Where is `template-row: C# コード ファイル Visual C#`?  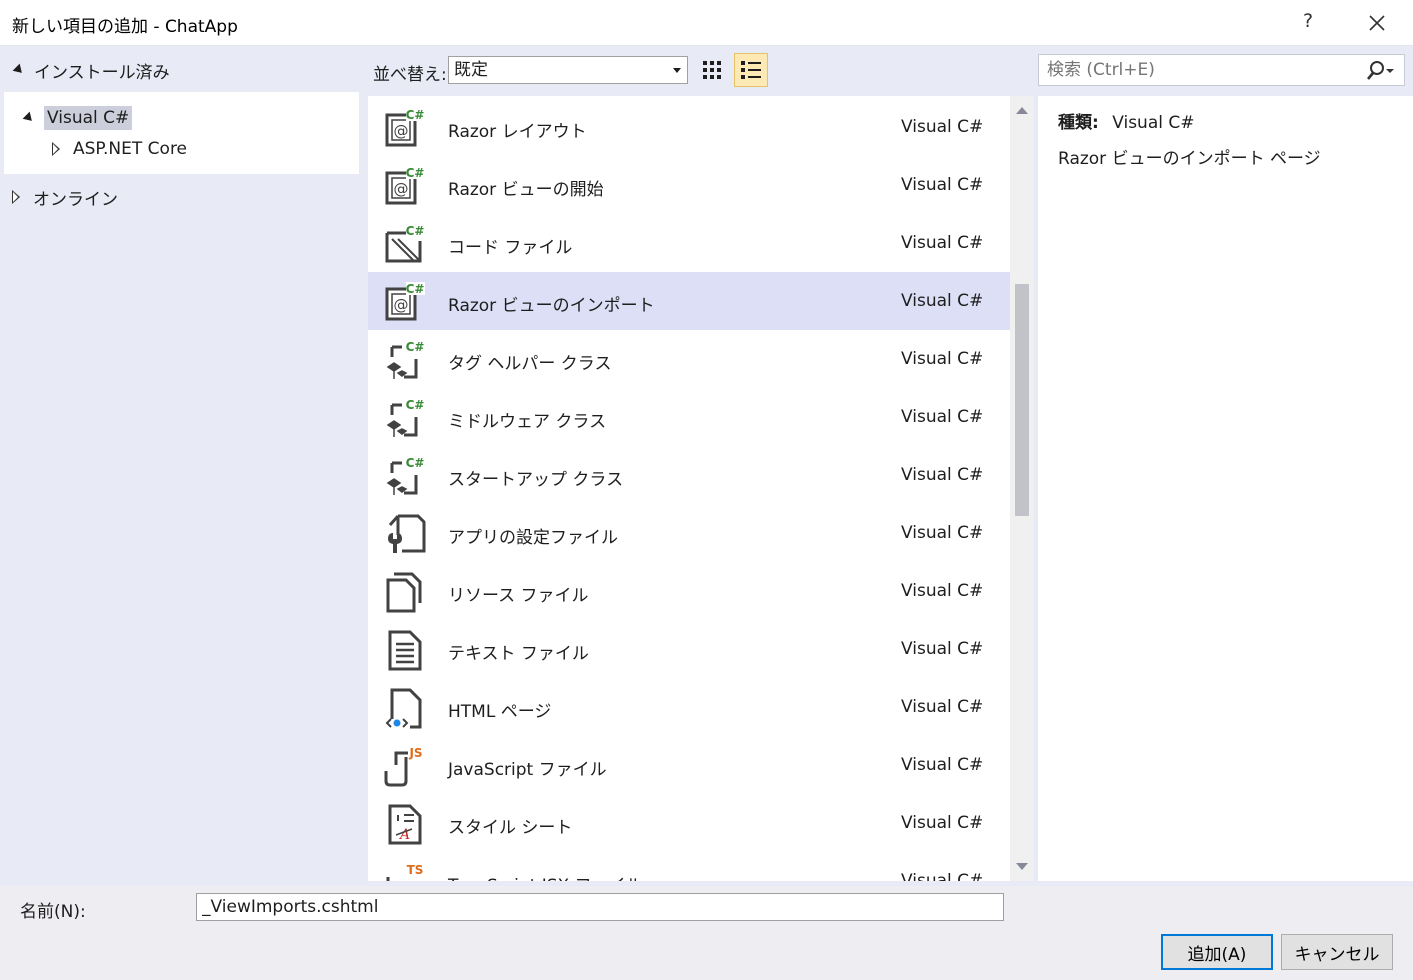 template-row: C# コード ファイル Visual C# is located at coordinates (689, 243).